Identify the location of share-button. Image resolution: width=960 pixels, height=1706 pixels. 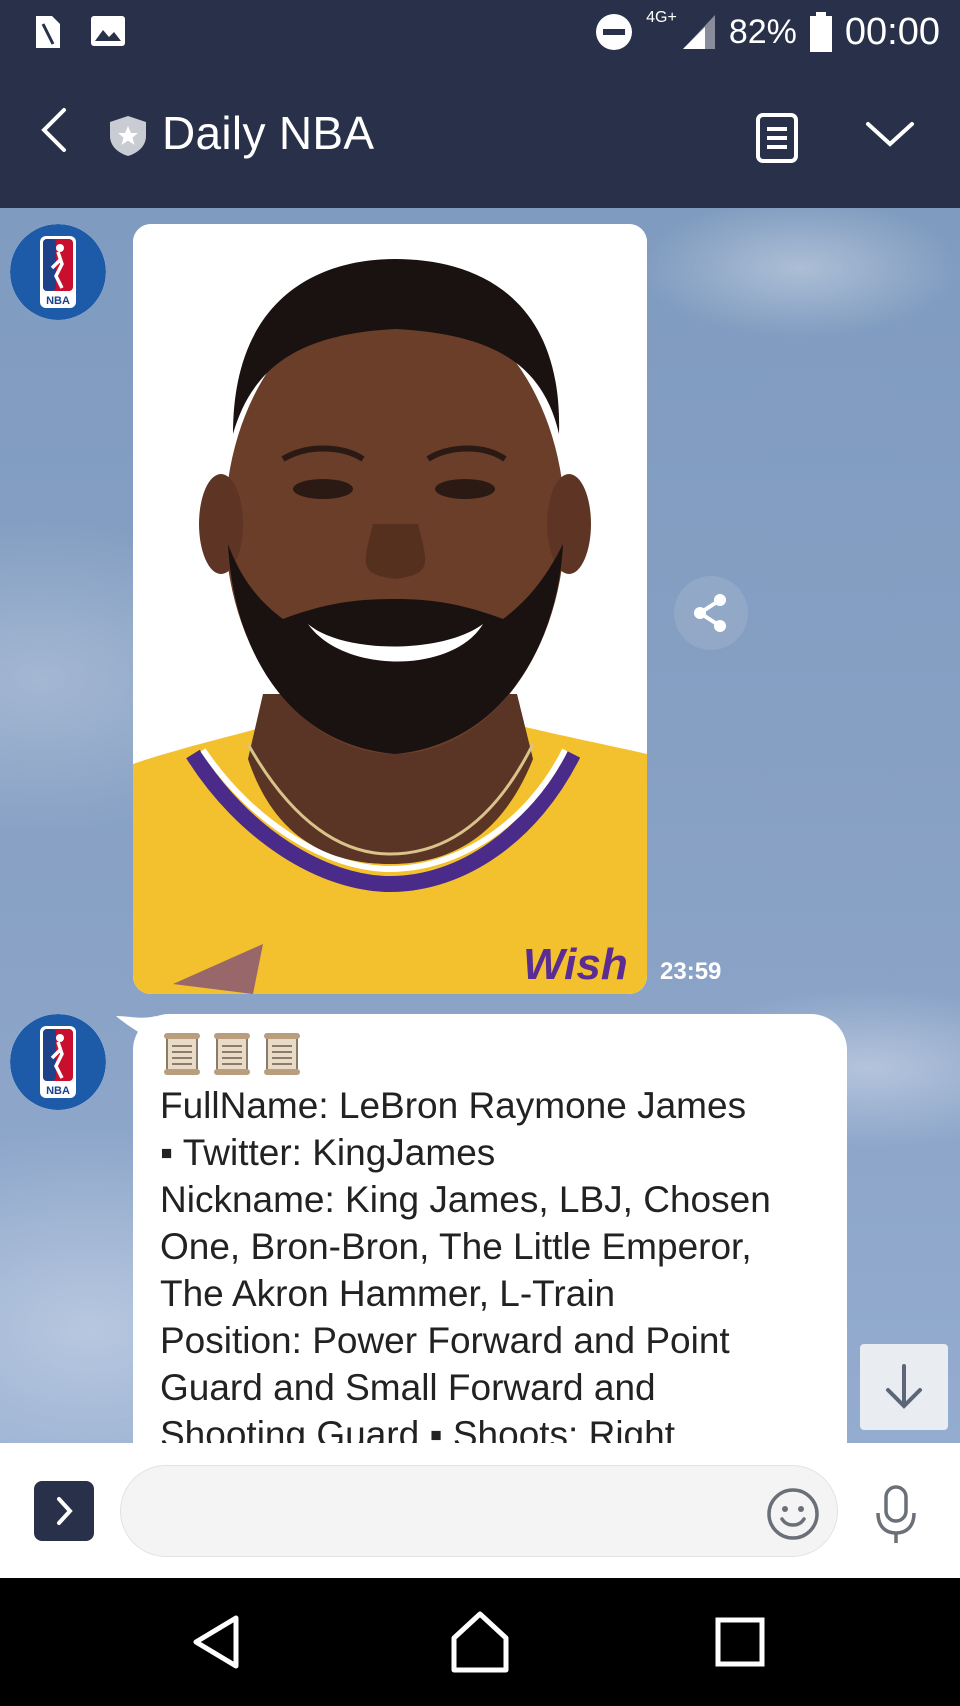
(711, 613).